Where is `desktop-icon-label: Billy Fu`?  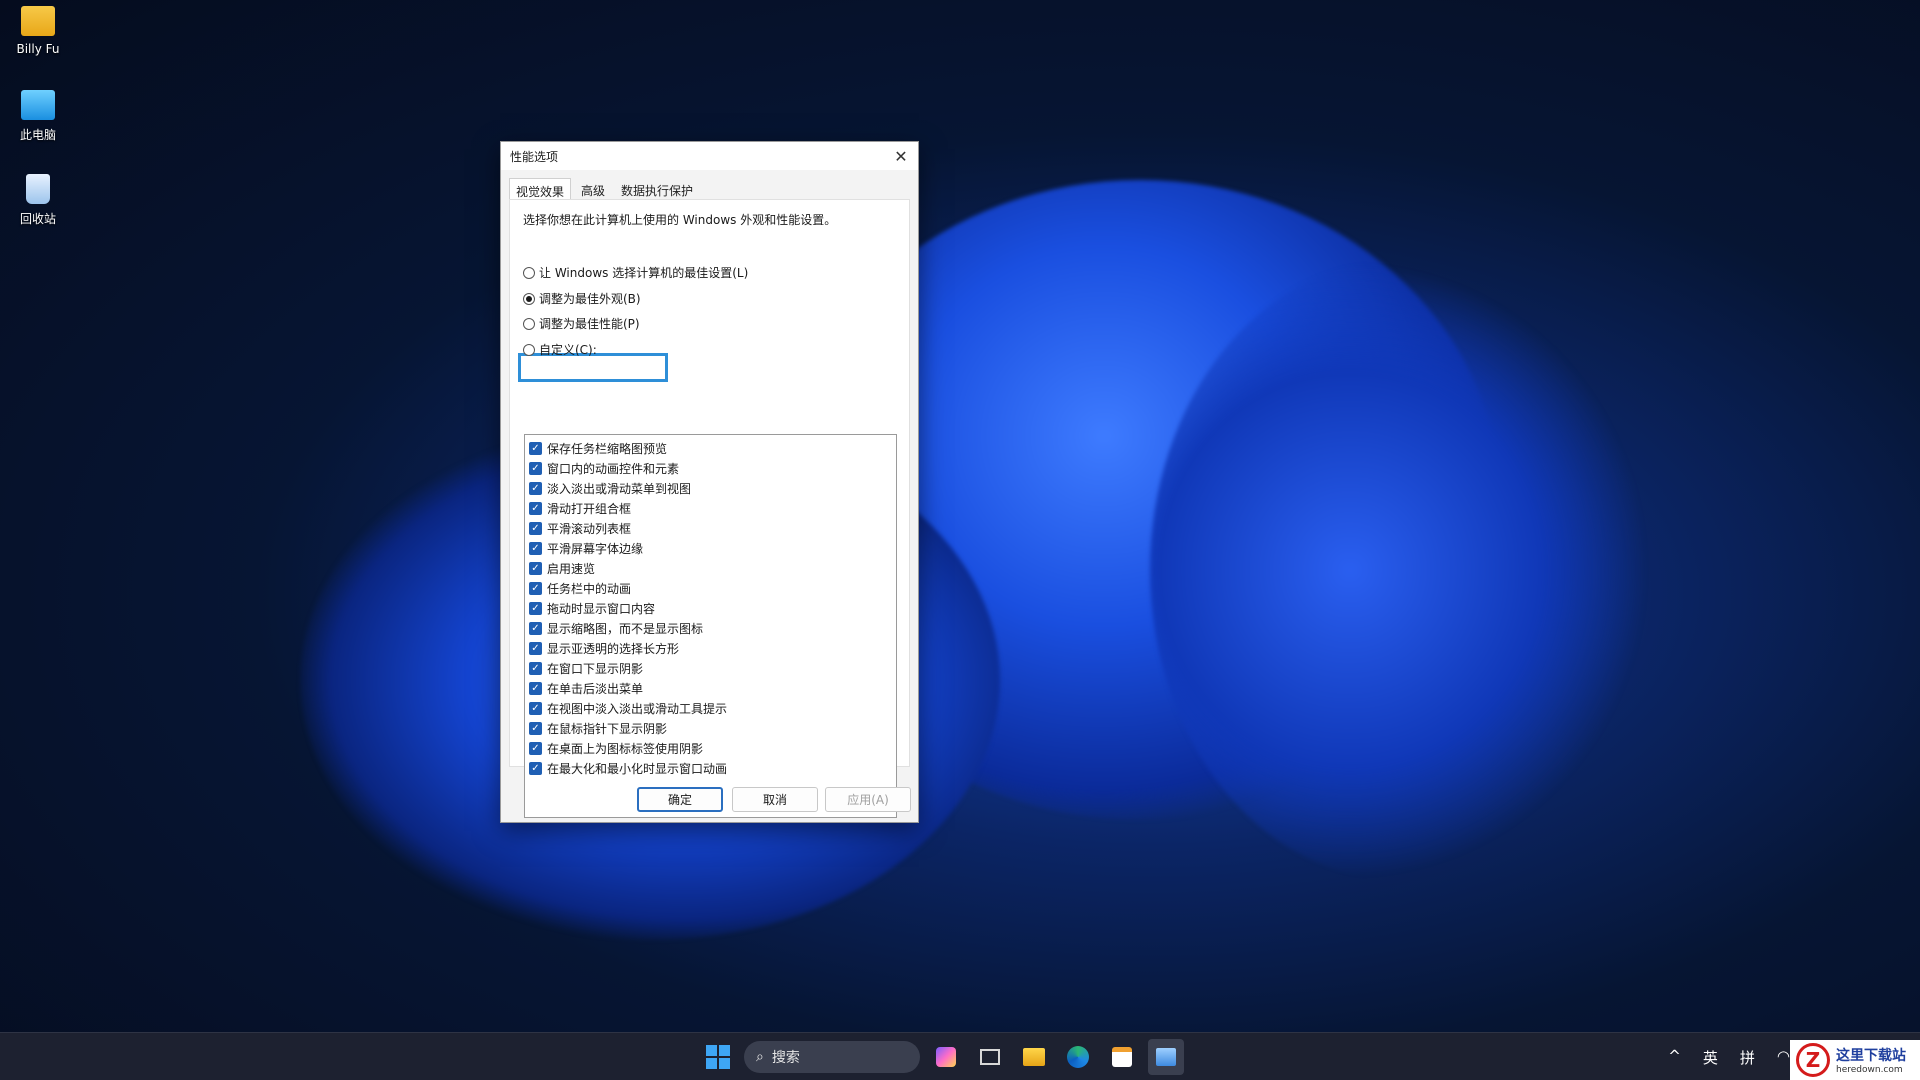
desktop-icon-label: Billy Fu is located at coordinates (38, 49).